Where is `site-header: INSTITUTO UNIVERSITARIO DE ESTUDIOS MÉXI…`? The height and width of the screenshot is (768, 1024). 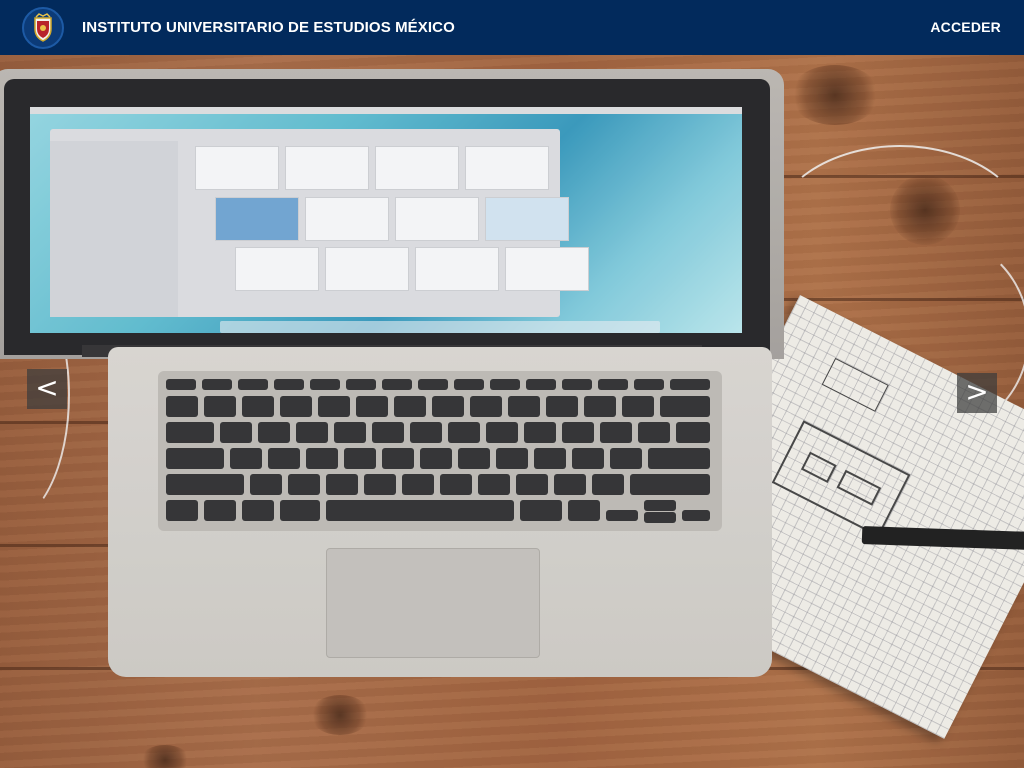 site-header: INSTITUTO UNIVERSITARIO DE ESTUDIOS MÉXI… is located at coordinates (512, 27).